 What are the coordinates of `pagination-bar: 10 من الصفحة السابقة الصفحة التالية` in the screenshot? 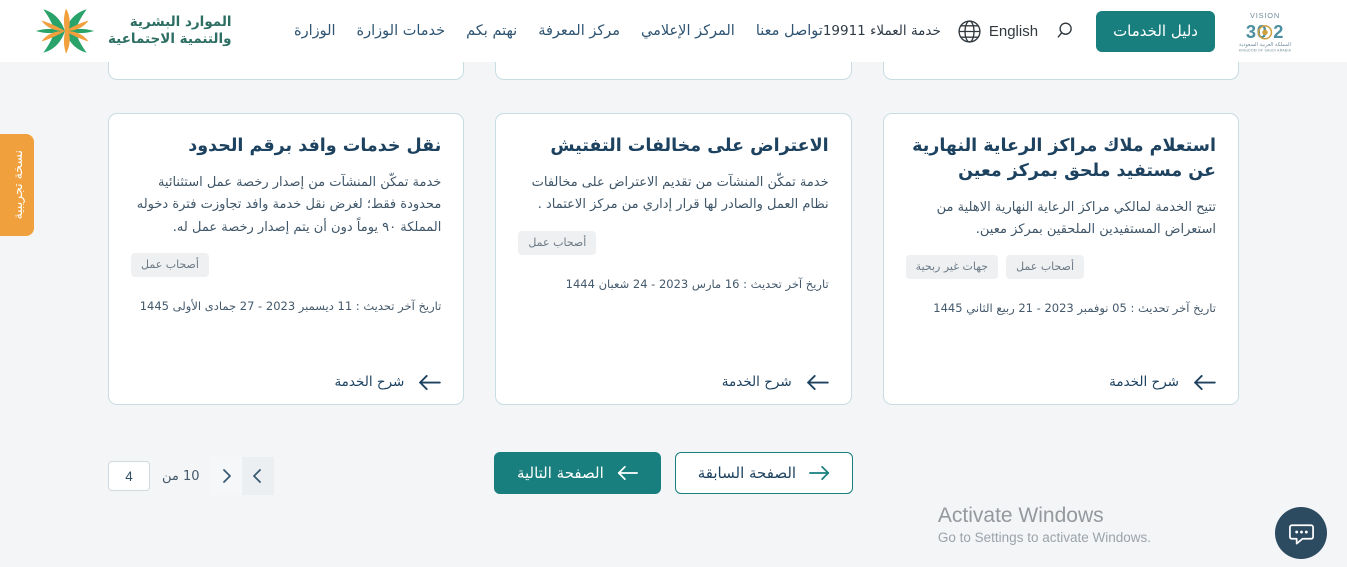 It's located at (673, 477).